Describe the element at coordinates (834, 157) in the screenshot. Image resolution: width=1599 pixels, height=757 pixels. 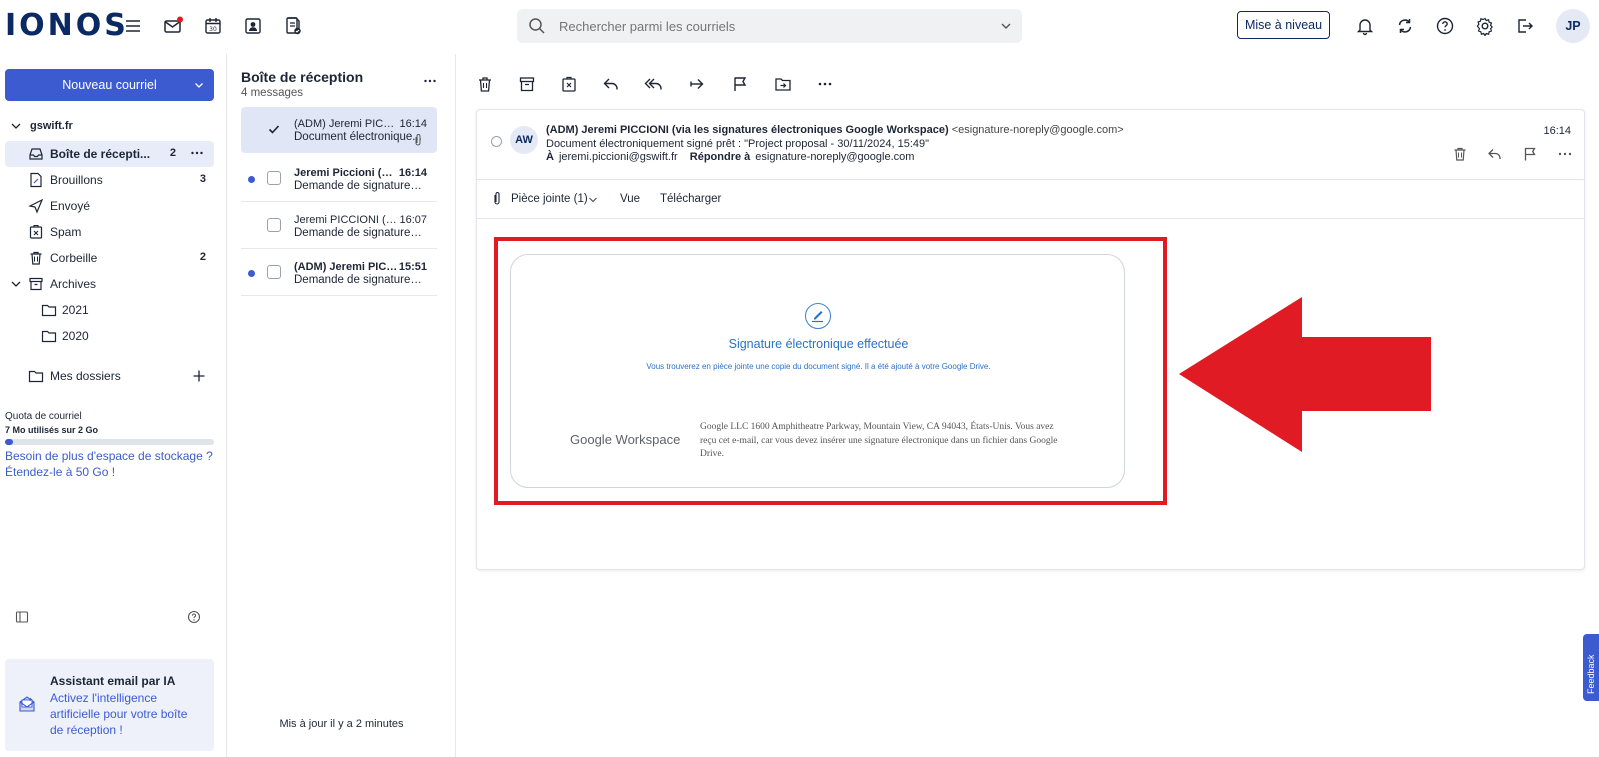
I see `reply-to-value: esignature-noreply@google.com` at that location.